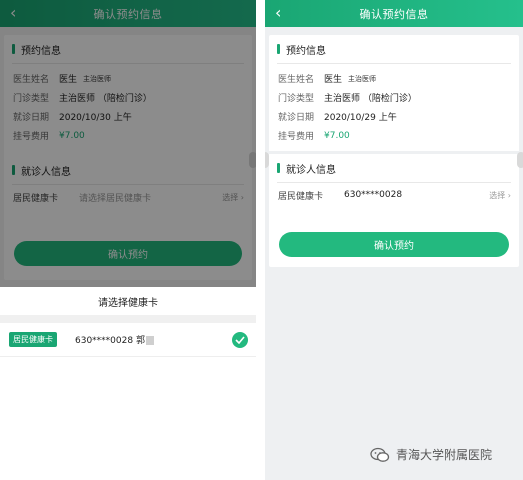 The height and width of the screenshot is (480, 523). I want to click on blurred-name, so click(149, 340).